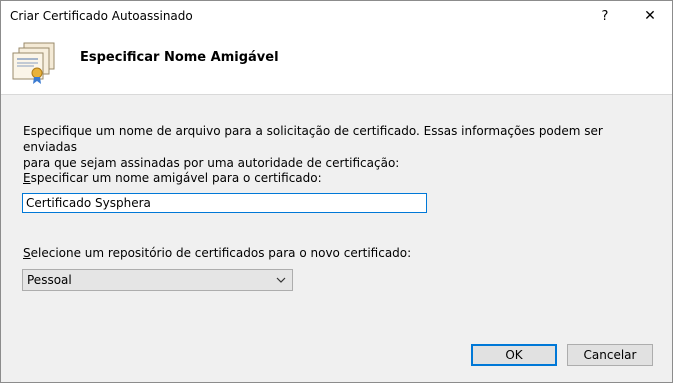 This screenshot has width=673, height=383. Describe the element at coordinates (336, 16) in the screenshot. I see `title-bar: Criar Certificado Autoassinado ? ✕` at that location.